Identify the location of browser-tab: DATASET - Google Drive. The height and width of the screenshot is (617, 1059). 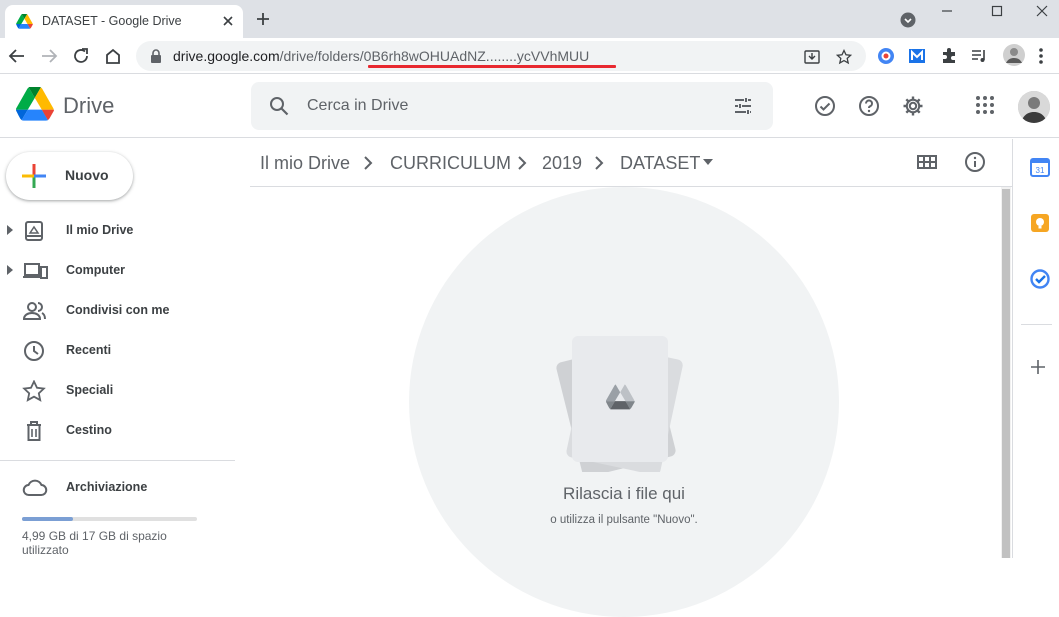
(124, 21).